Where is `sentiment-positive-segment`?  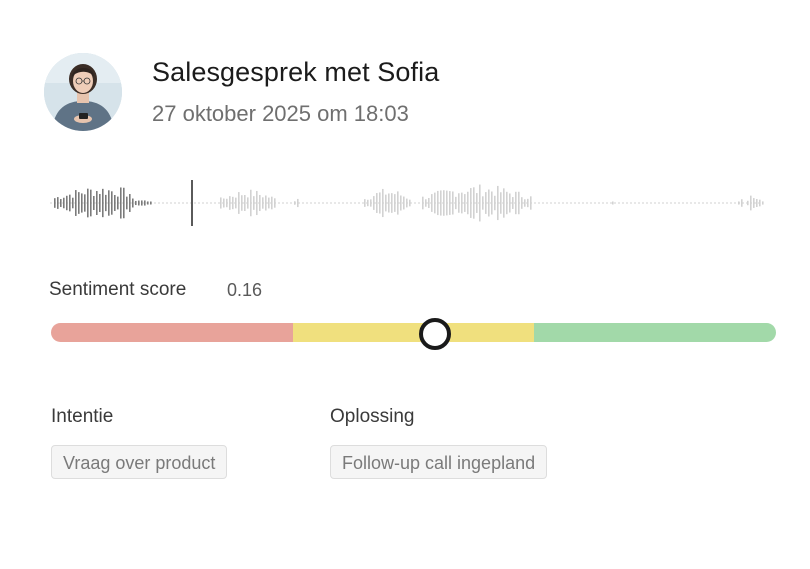
sentiment-positive-segment is located at coordinates (655, 332).